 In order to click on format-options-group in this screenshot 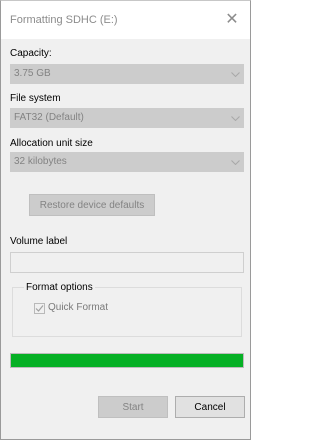, I will do `click(127, 312)`.